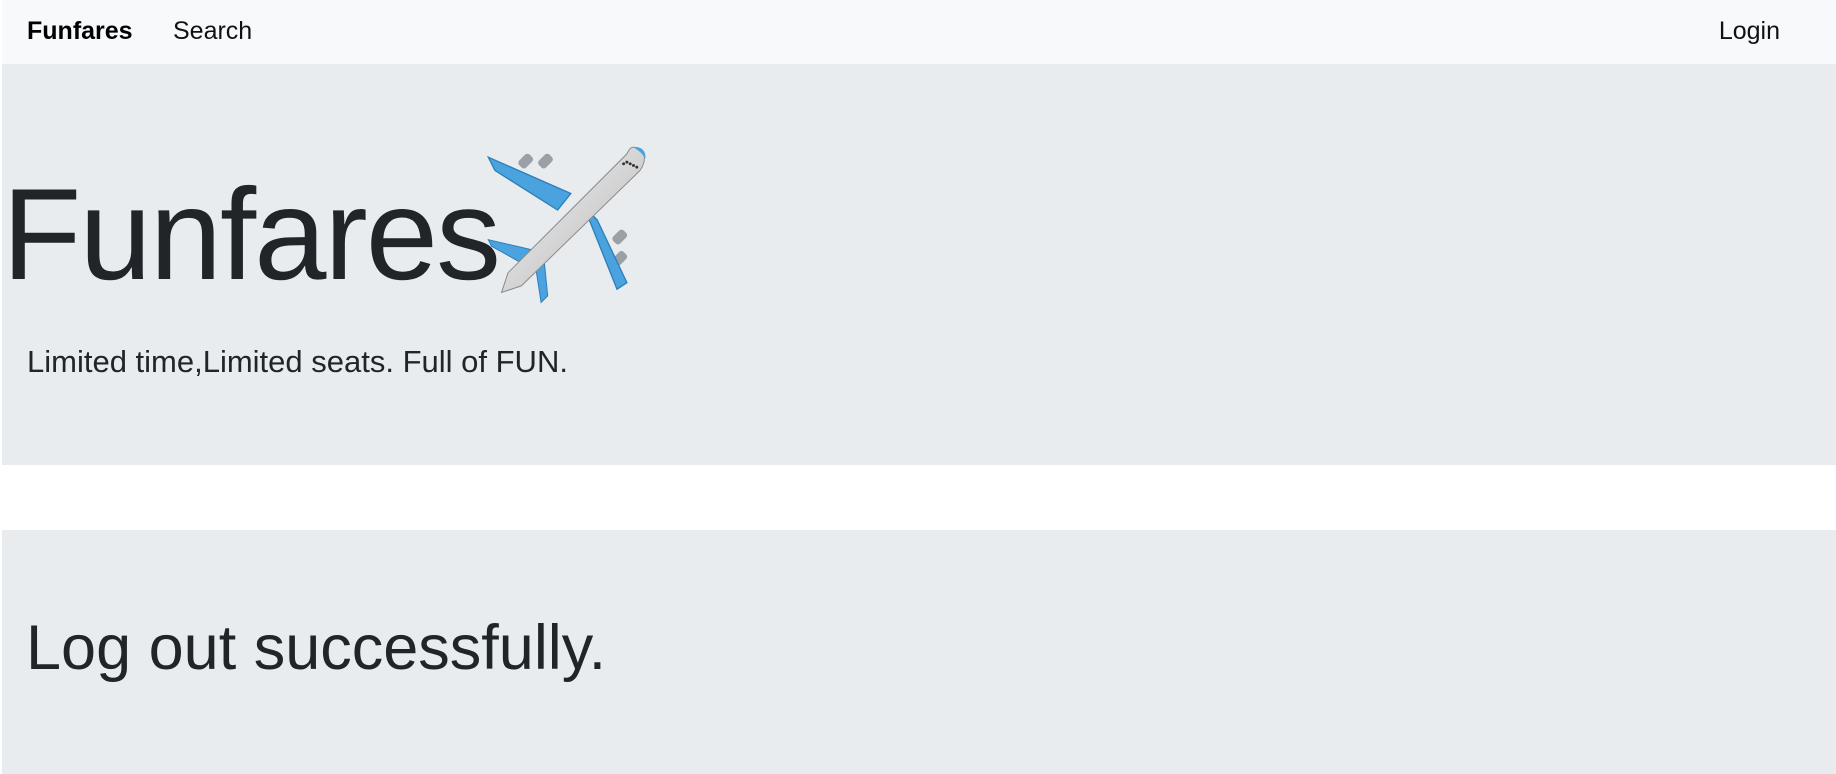 The image size is (1836, 774). I want to click on top-navbar: Funfares Search Login, so click(919, 32).